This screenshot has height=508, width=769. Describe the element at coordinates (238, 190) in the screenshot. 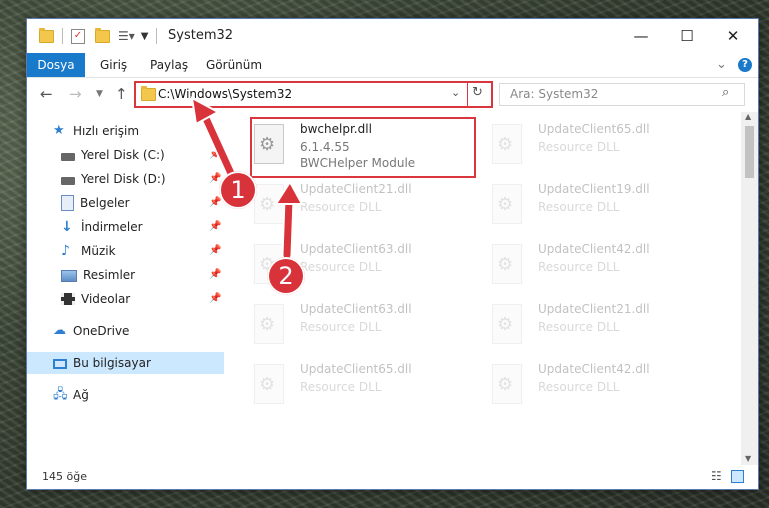

I see `step-1-badge: 1` at that location.